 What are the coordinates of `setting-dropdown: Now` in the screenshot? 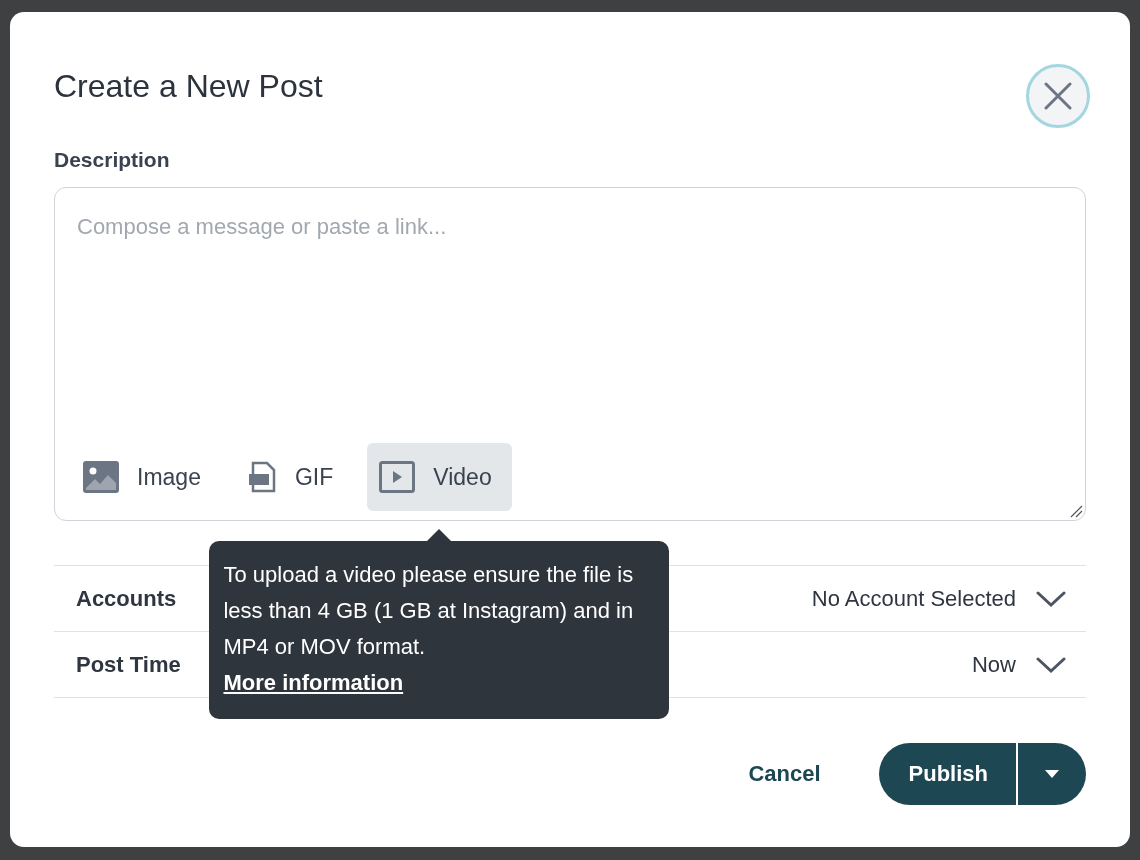 It's located at (1019, 664).